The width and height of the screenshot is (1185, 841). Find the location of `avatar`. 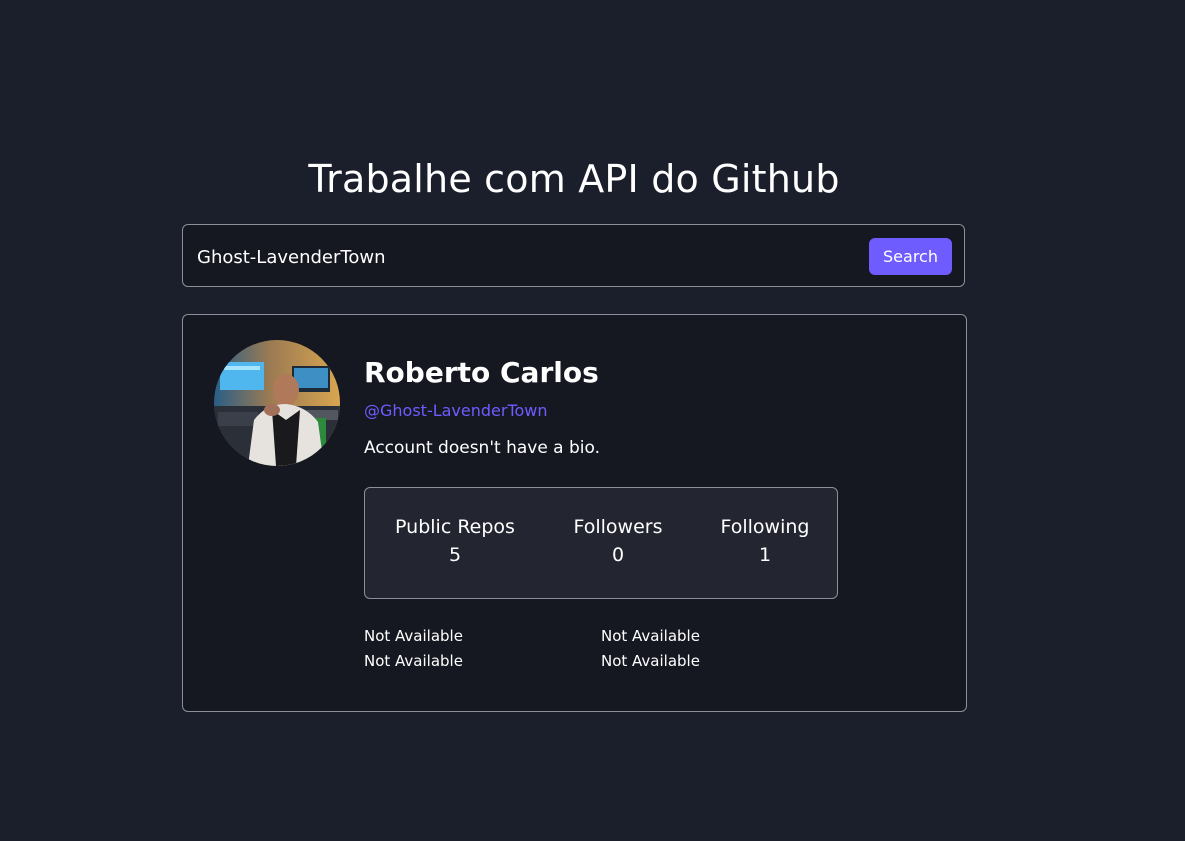

avatar is located at coordinates (277, 403).